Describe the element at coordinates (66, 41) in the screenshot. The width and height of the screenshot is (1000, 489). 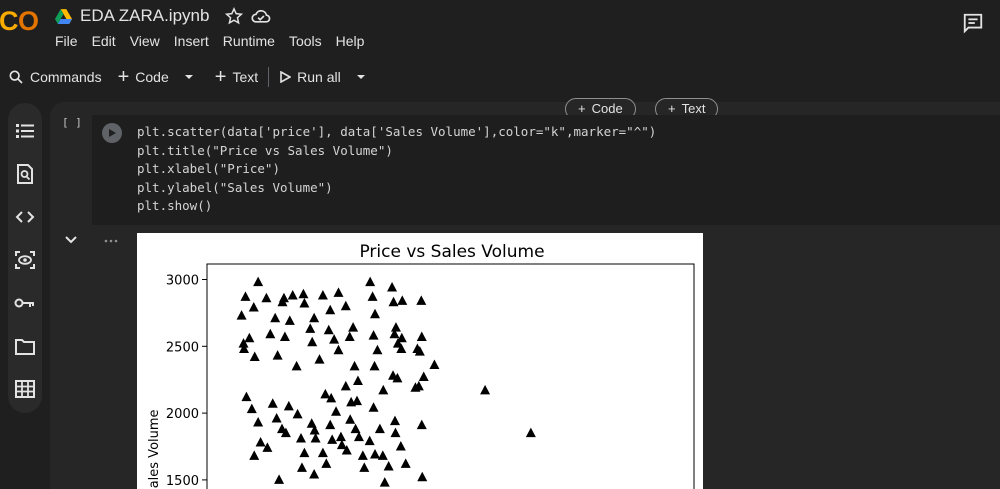
I see `menu-file: File` at that location.